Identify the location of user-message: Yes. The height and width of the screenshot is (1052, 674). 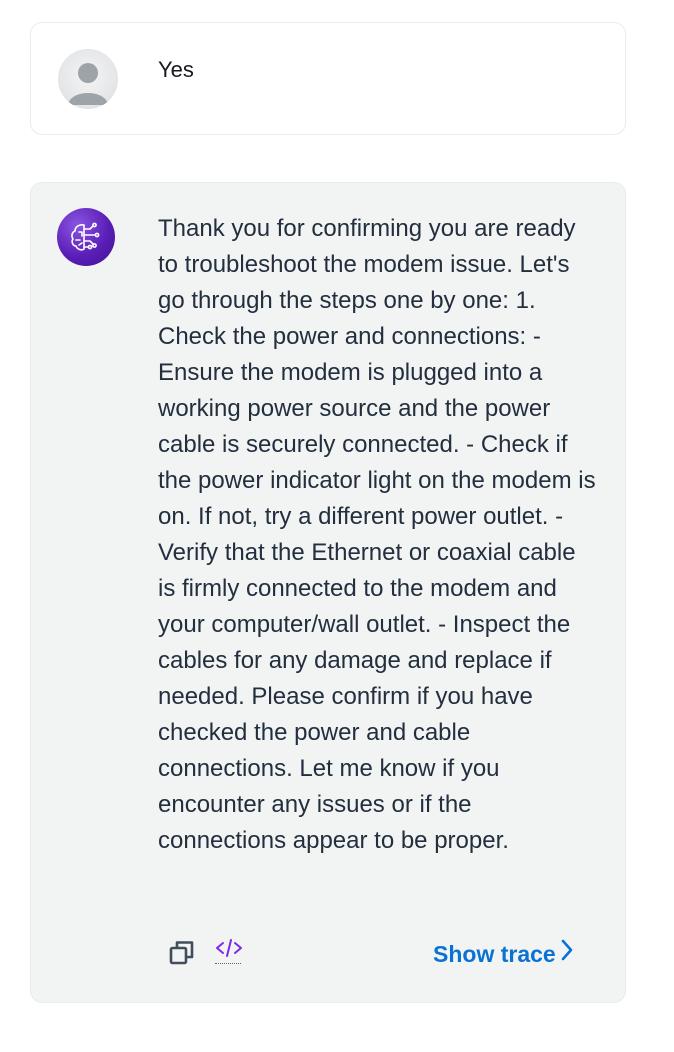
(328, 78).